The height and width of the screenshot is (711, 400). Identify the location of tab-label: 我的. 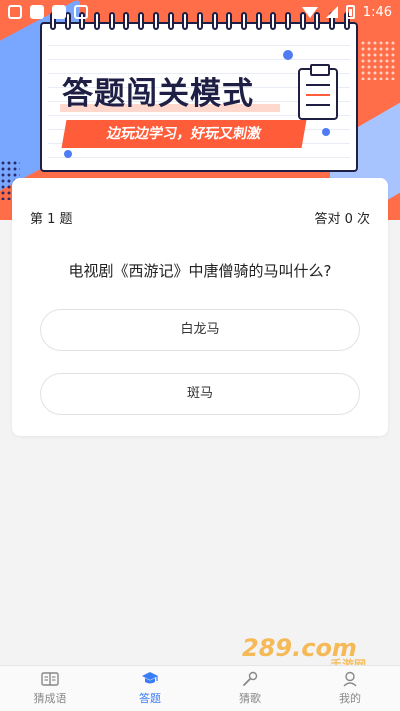
(350, 698).